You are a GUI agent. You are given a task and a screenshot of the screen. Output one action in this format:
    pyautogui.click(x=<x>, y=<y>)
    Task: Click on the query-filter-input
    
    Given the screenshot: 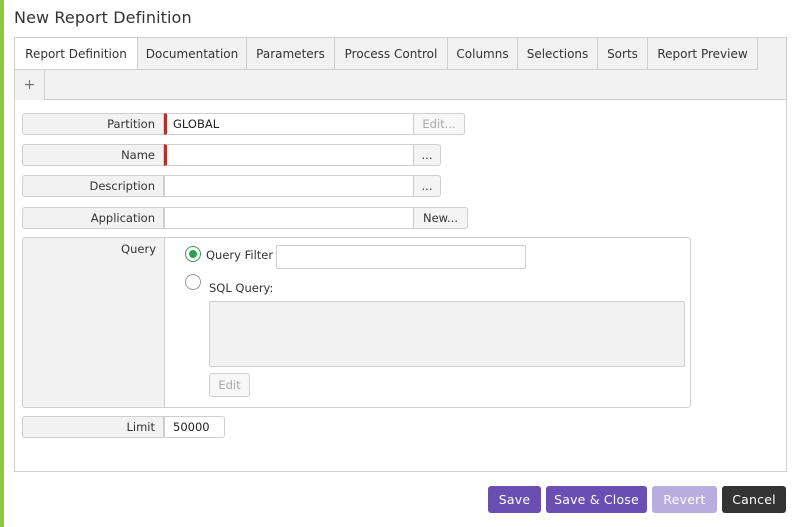 What is the action you would take?
    pyautogui.click(x=401, y=257)
    